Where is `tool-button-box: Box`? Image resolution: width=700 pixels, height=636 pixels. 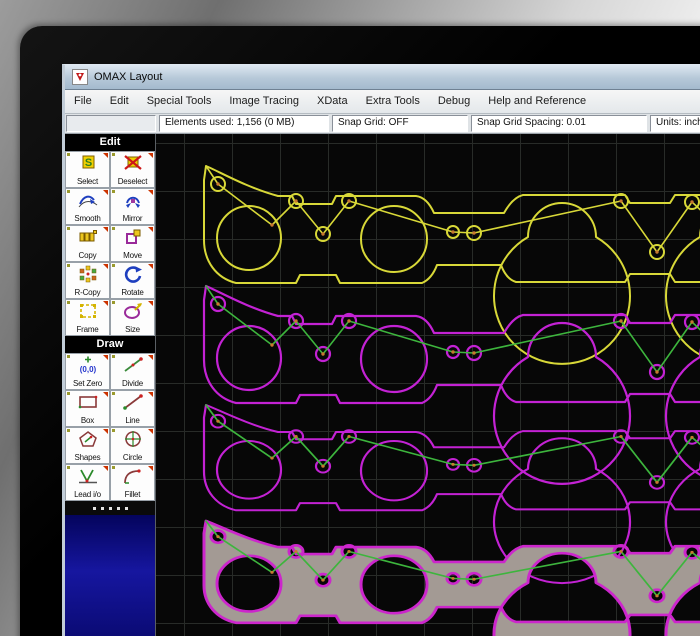 tool-button-box: Box is located at coordinates (87, 408).